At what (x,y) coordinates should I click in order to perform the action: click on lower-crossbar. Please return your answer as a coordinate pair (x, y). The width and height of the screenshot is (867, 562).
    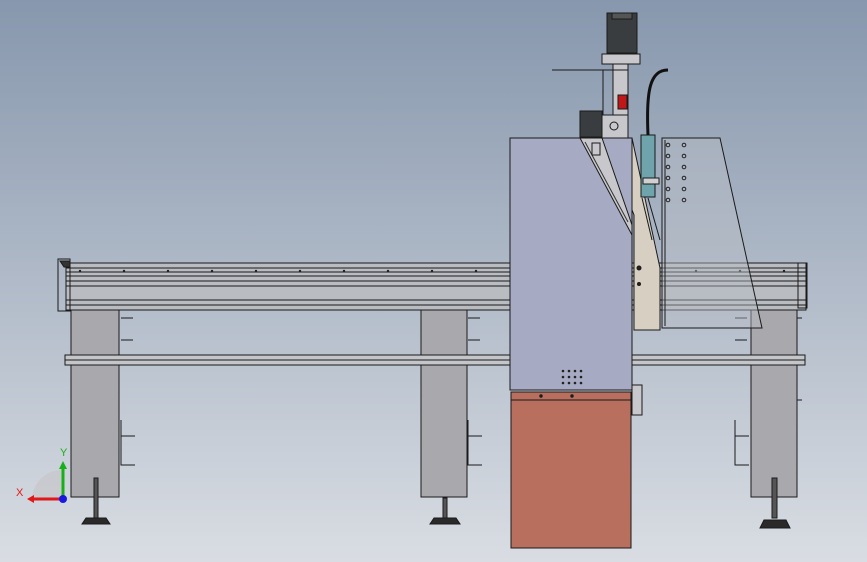
    Looking at the image, I should click on (435, 360).